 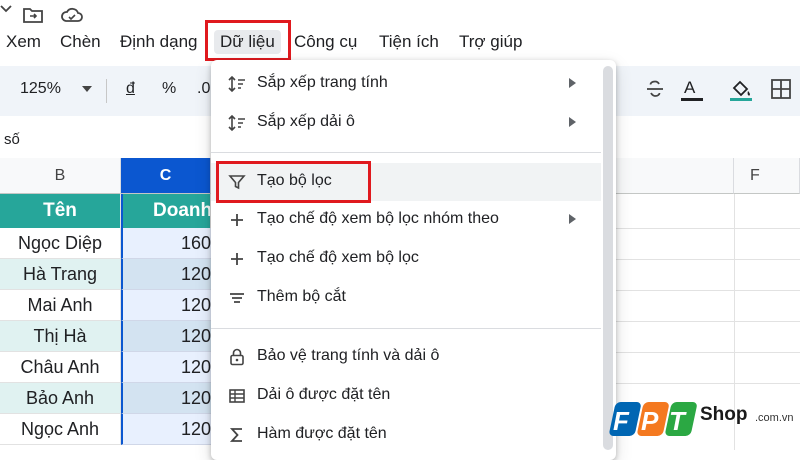 I want to click on menu-help: Trợ giúp, so click(x=490, y=42).